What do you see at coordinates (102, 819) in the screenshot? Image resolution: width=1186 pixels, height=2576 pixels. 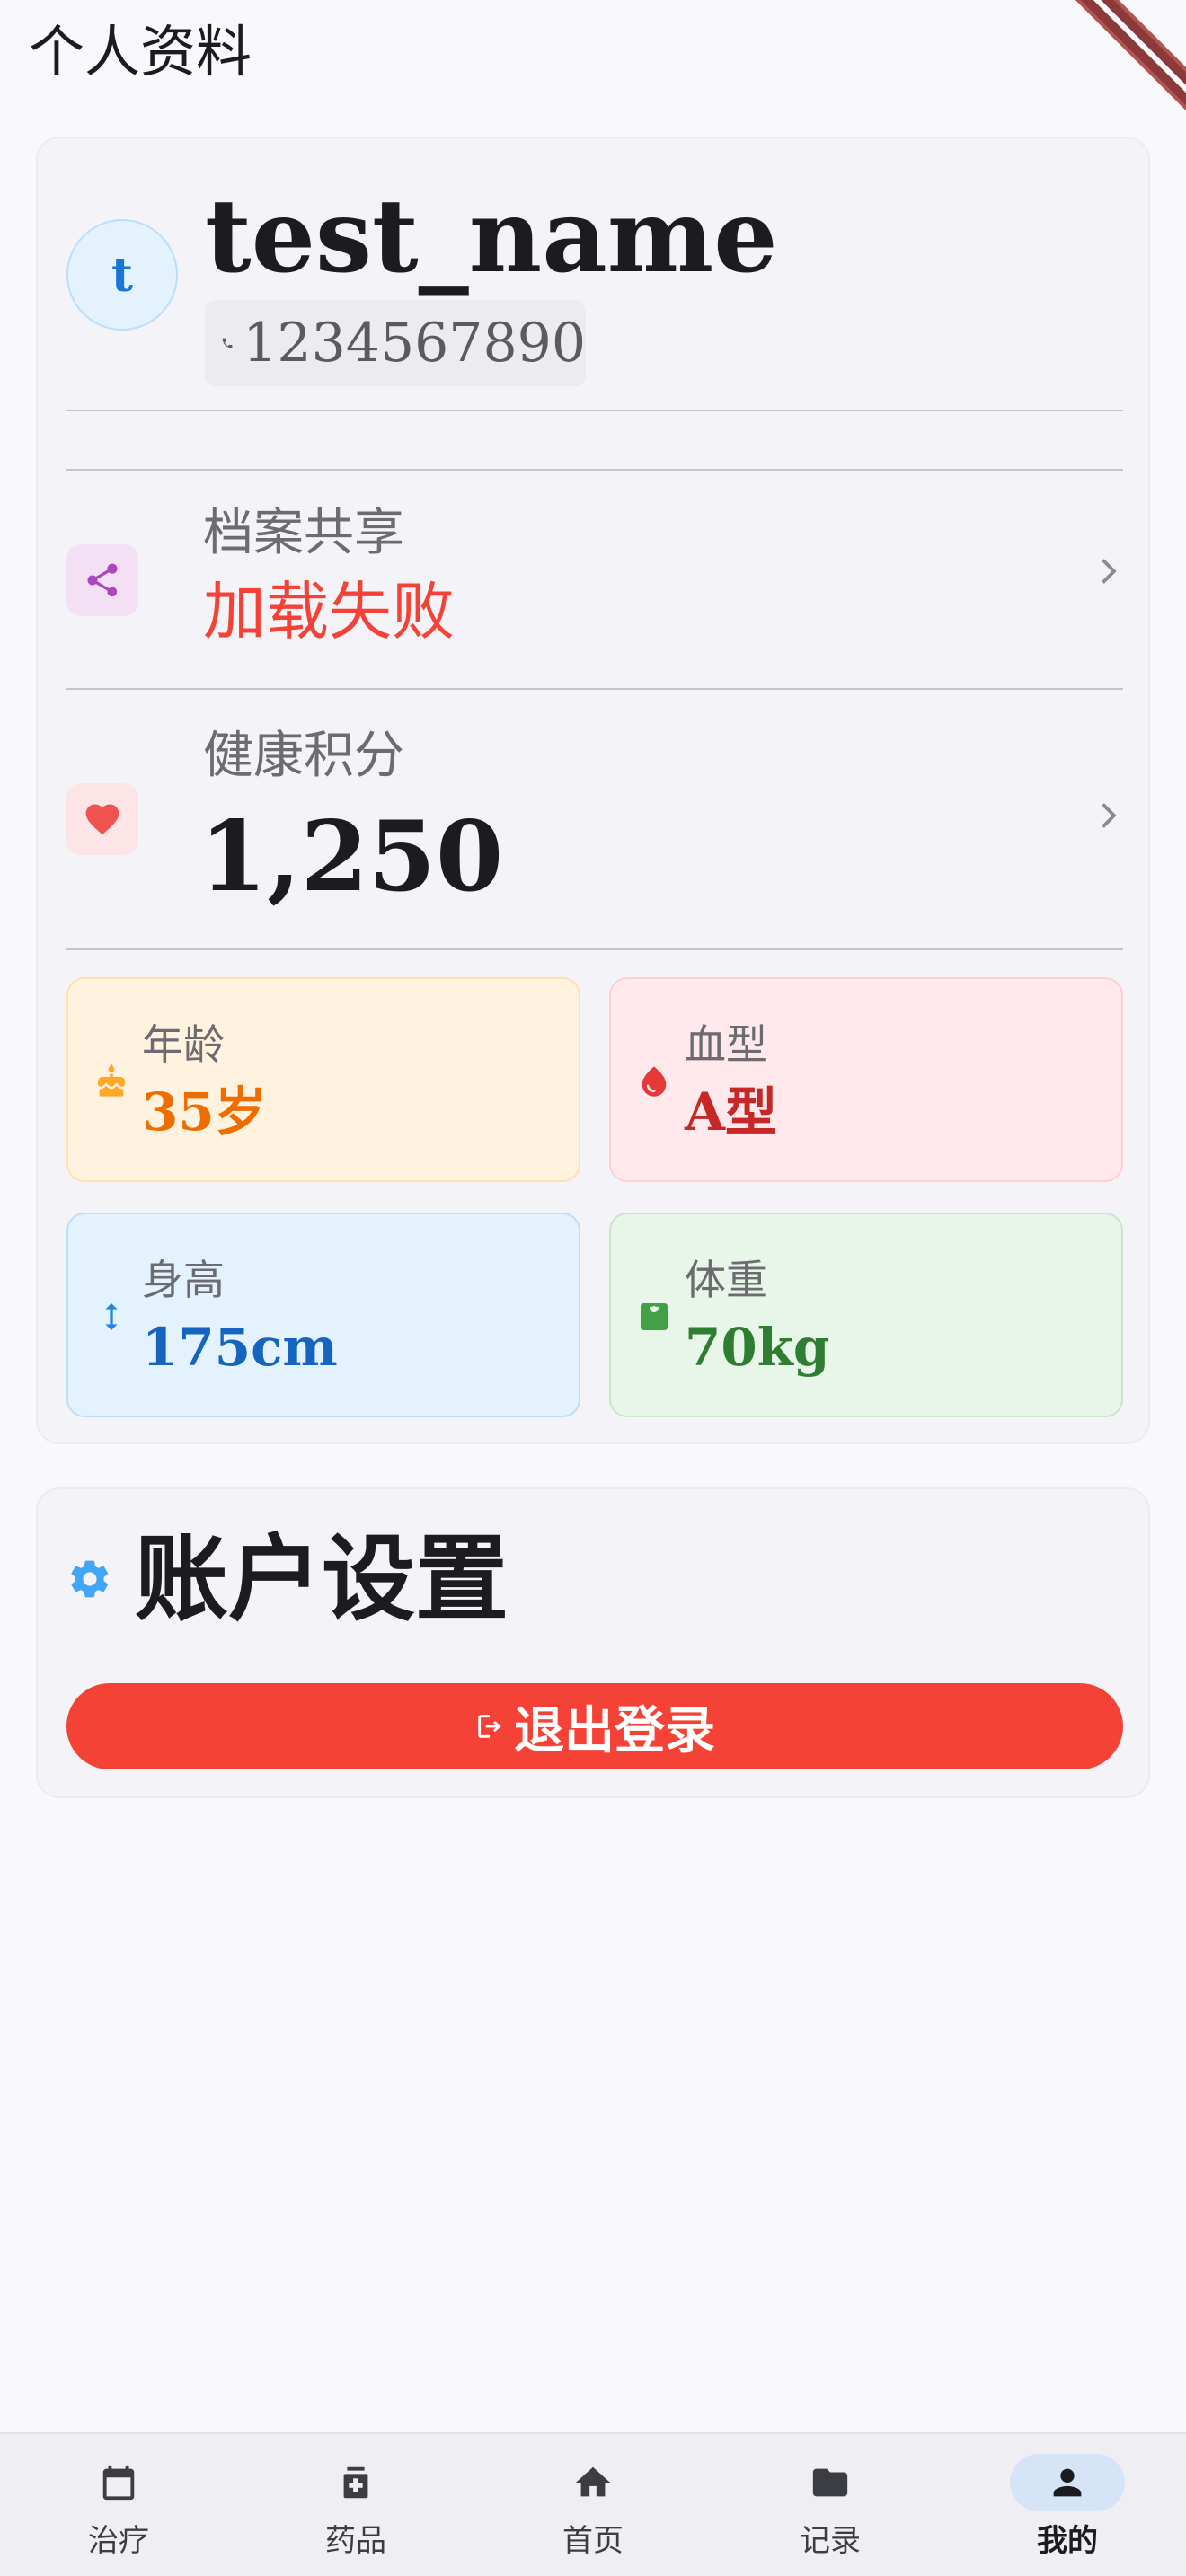 I see `heart-icon` at bounding box center [102, 819].